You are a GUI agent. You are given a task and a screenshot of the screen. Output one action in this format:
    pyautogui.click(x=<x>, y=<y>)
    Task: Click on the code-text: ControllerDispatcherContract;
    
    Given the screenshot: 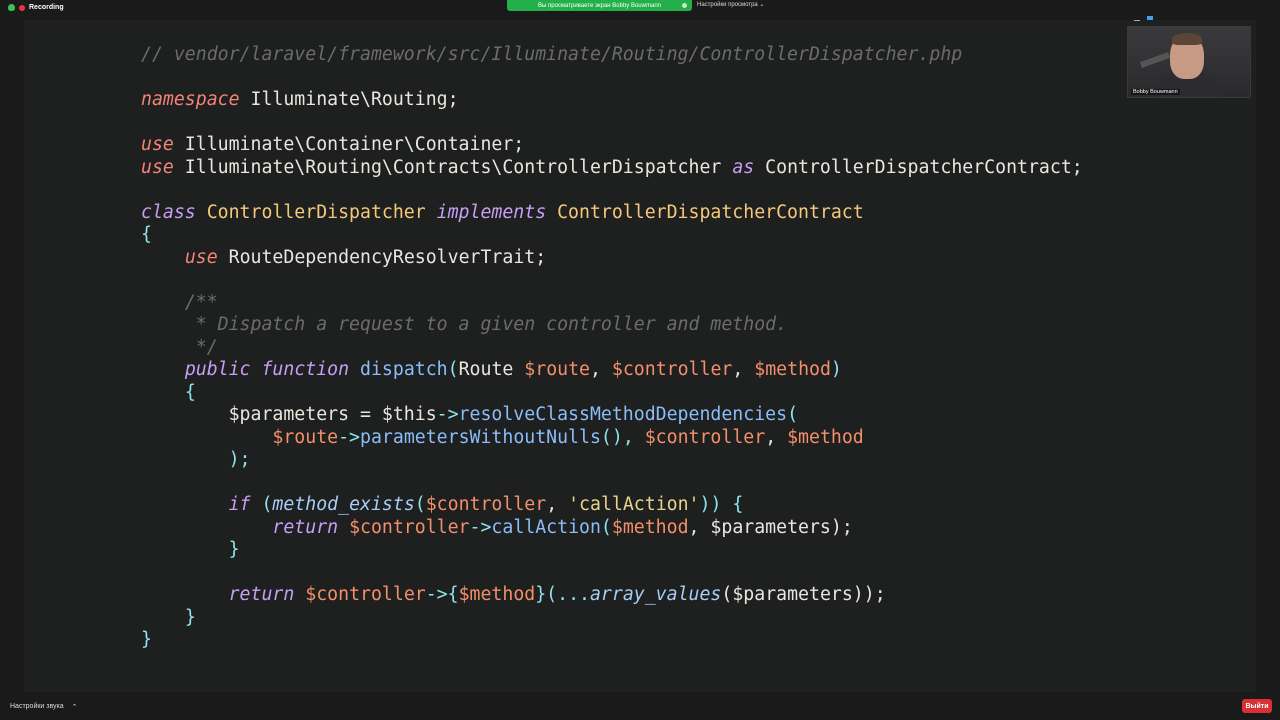 What is the action you would take?
    pyautogui.click(x=918, y=167)
    